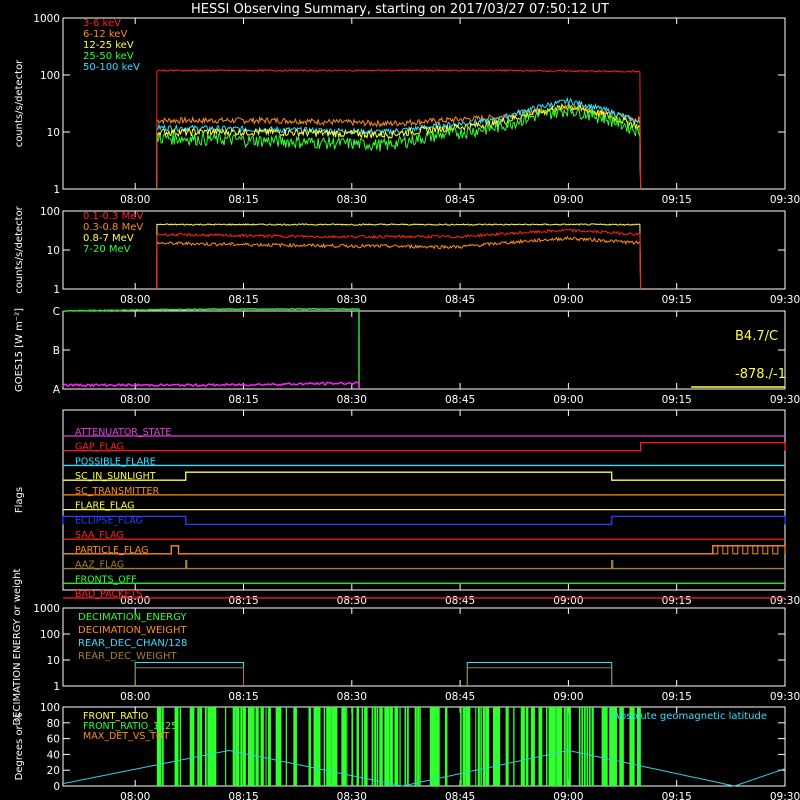  I want to click on legend-entry: 12-25 keV, so click(108, 45).